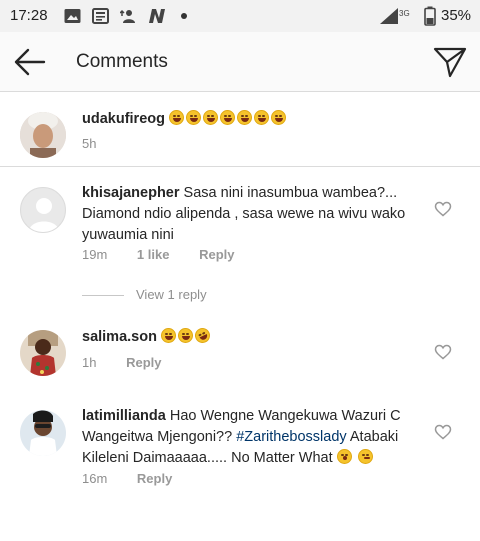 Image resolution: width=480 pixels, height=541 pixels. I want to click on battery-percent: 35%, so click(456, 15).